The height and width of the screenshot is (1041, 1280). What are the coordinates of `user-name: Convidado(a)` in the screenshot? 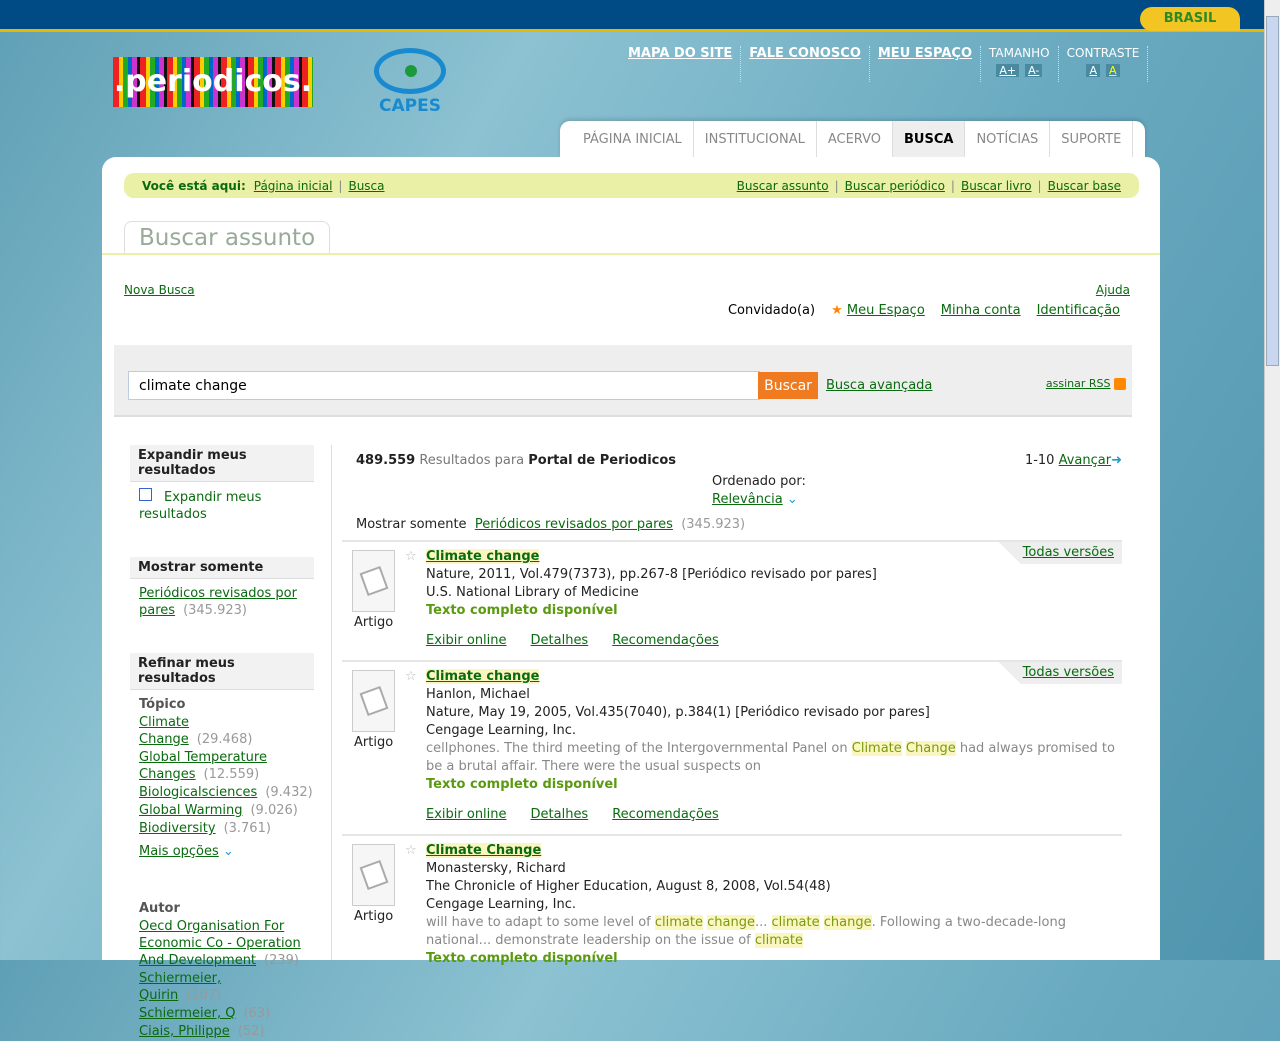 It's located at (771, 310).